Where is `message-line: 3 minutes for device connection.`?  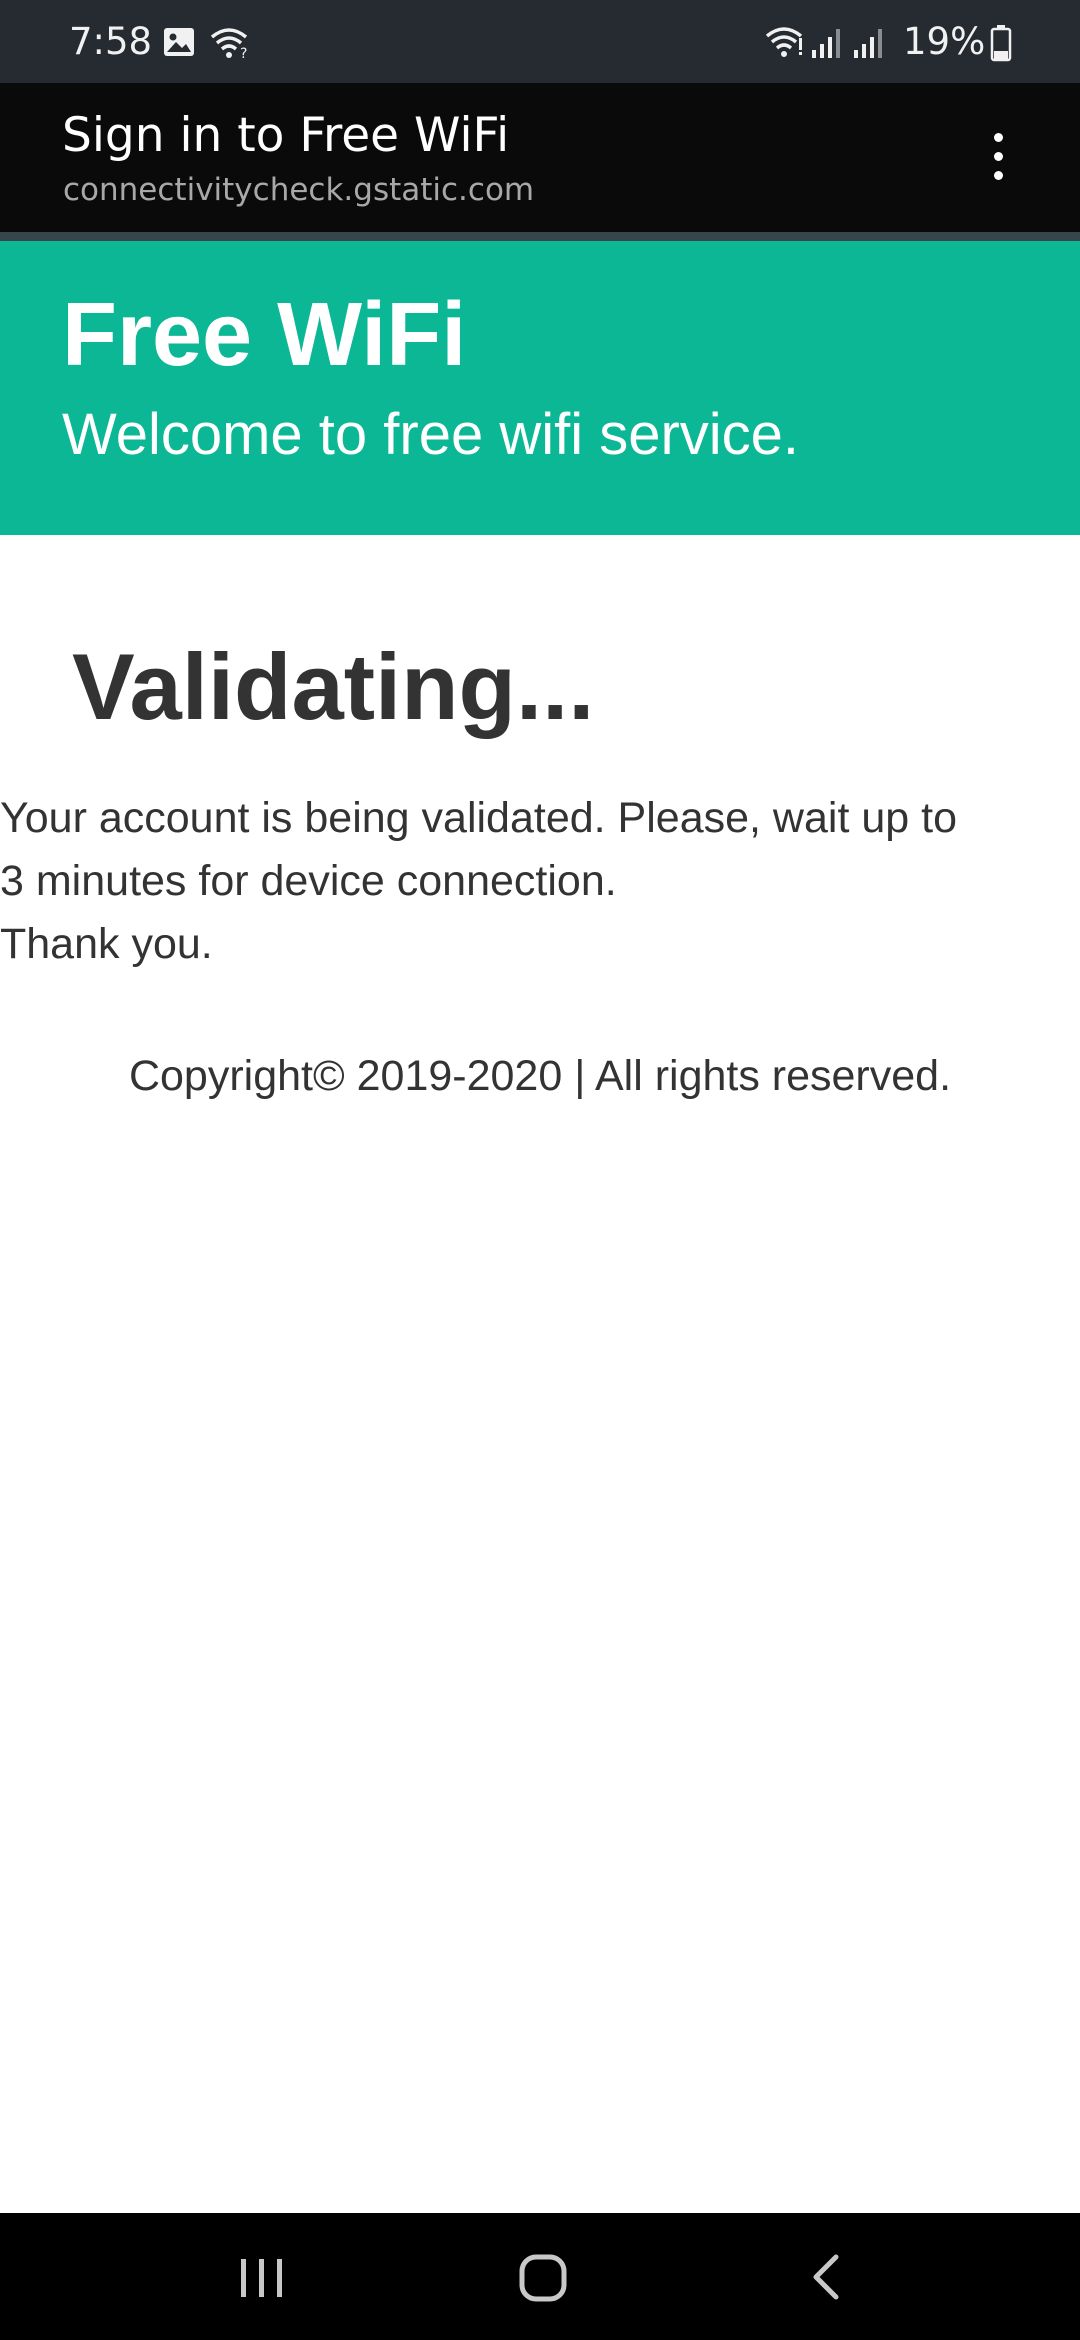 message-line: 3 minutes for device connection. is located at coordinates (308, 881).